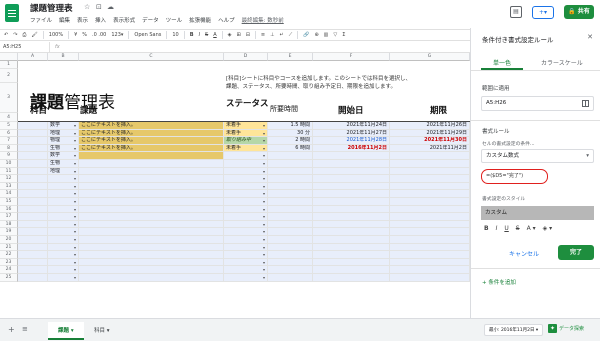 The height and width of the screenshot is (341, 600). What do you see at coordinates (585, 103) in the screenshot?
I see `select-range-icon` at bounding box center [585, 103].